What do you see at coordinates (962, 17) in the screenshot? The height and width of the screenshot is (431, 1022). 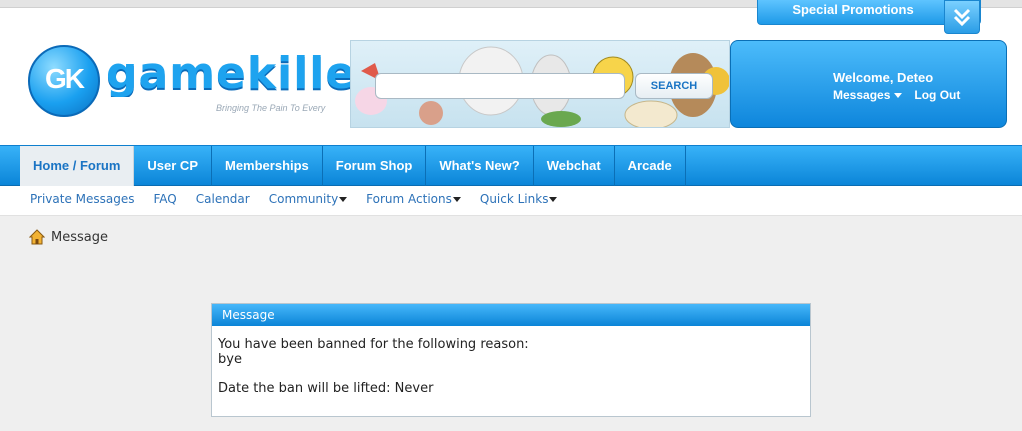 I see `double-chevron-down-icon` at bounding box center [962, 17].